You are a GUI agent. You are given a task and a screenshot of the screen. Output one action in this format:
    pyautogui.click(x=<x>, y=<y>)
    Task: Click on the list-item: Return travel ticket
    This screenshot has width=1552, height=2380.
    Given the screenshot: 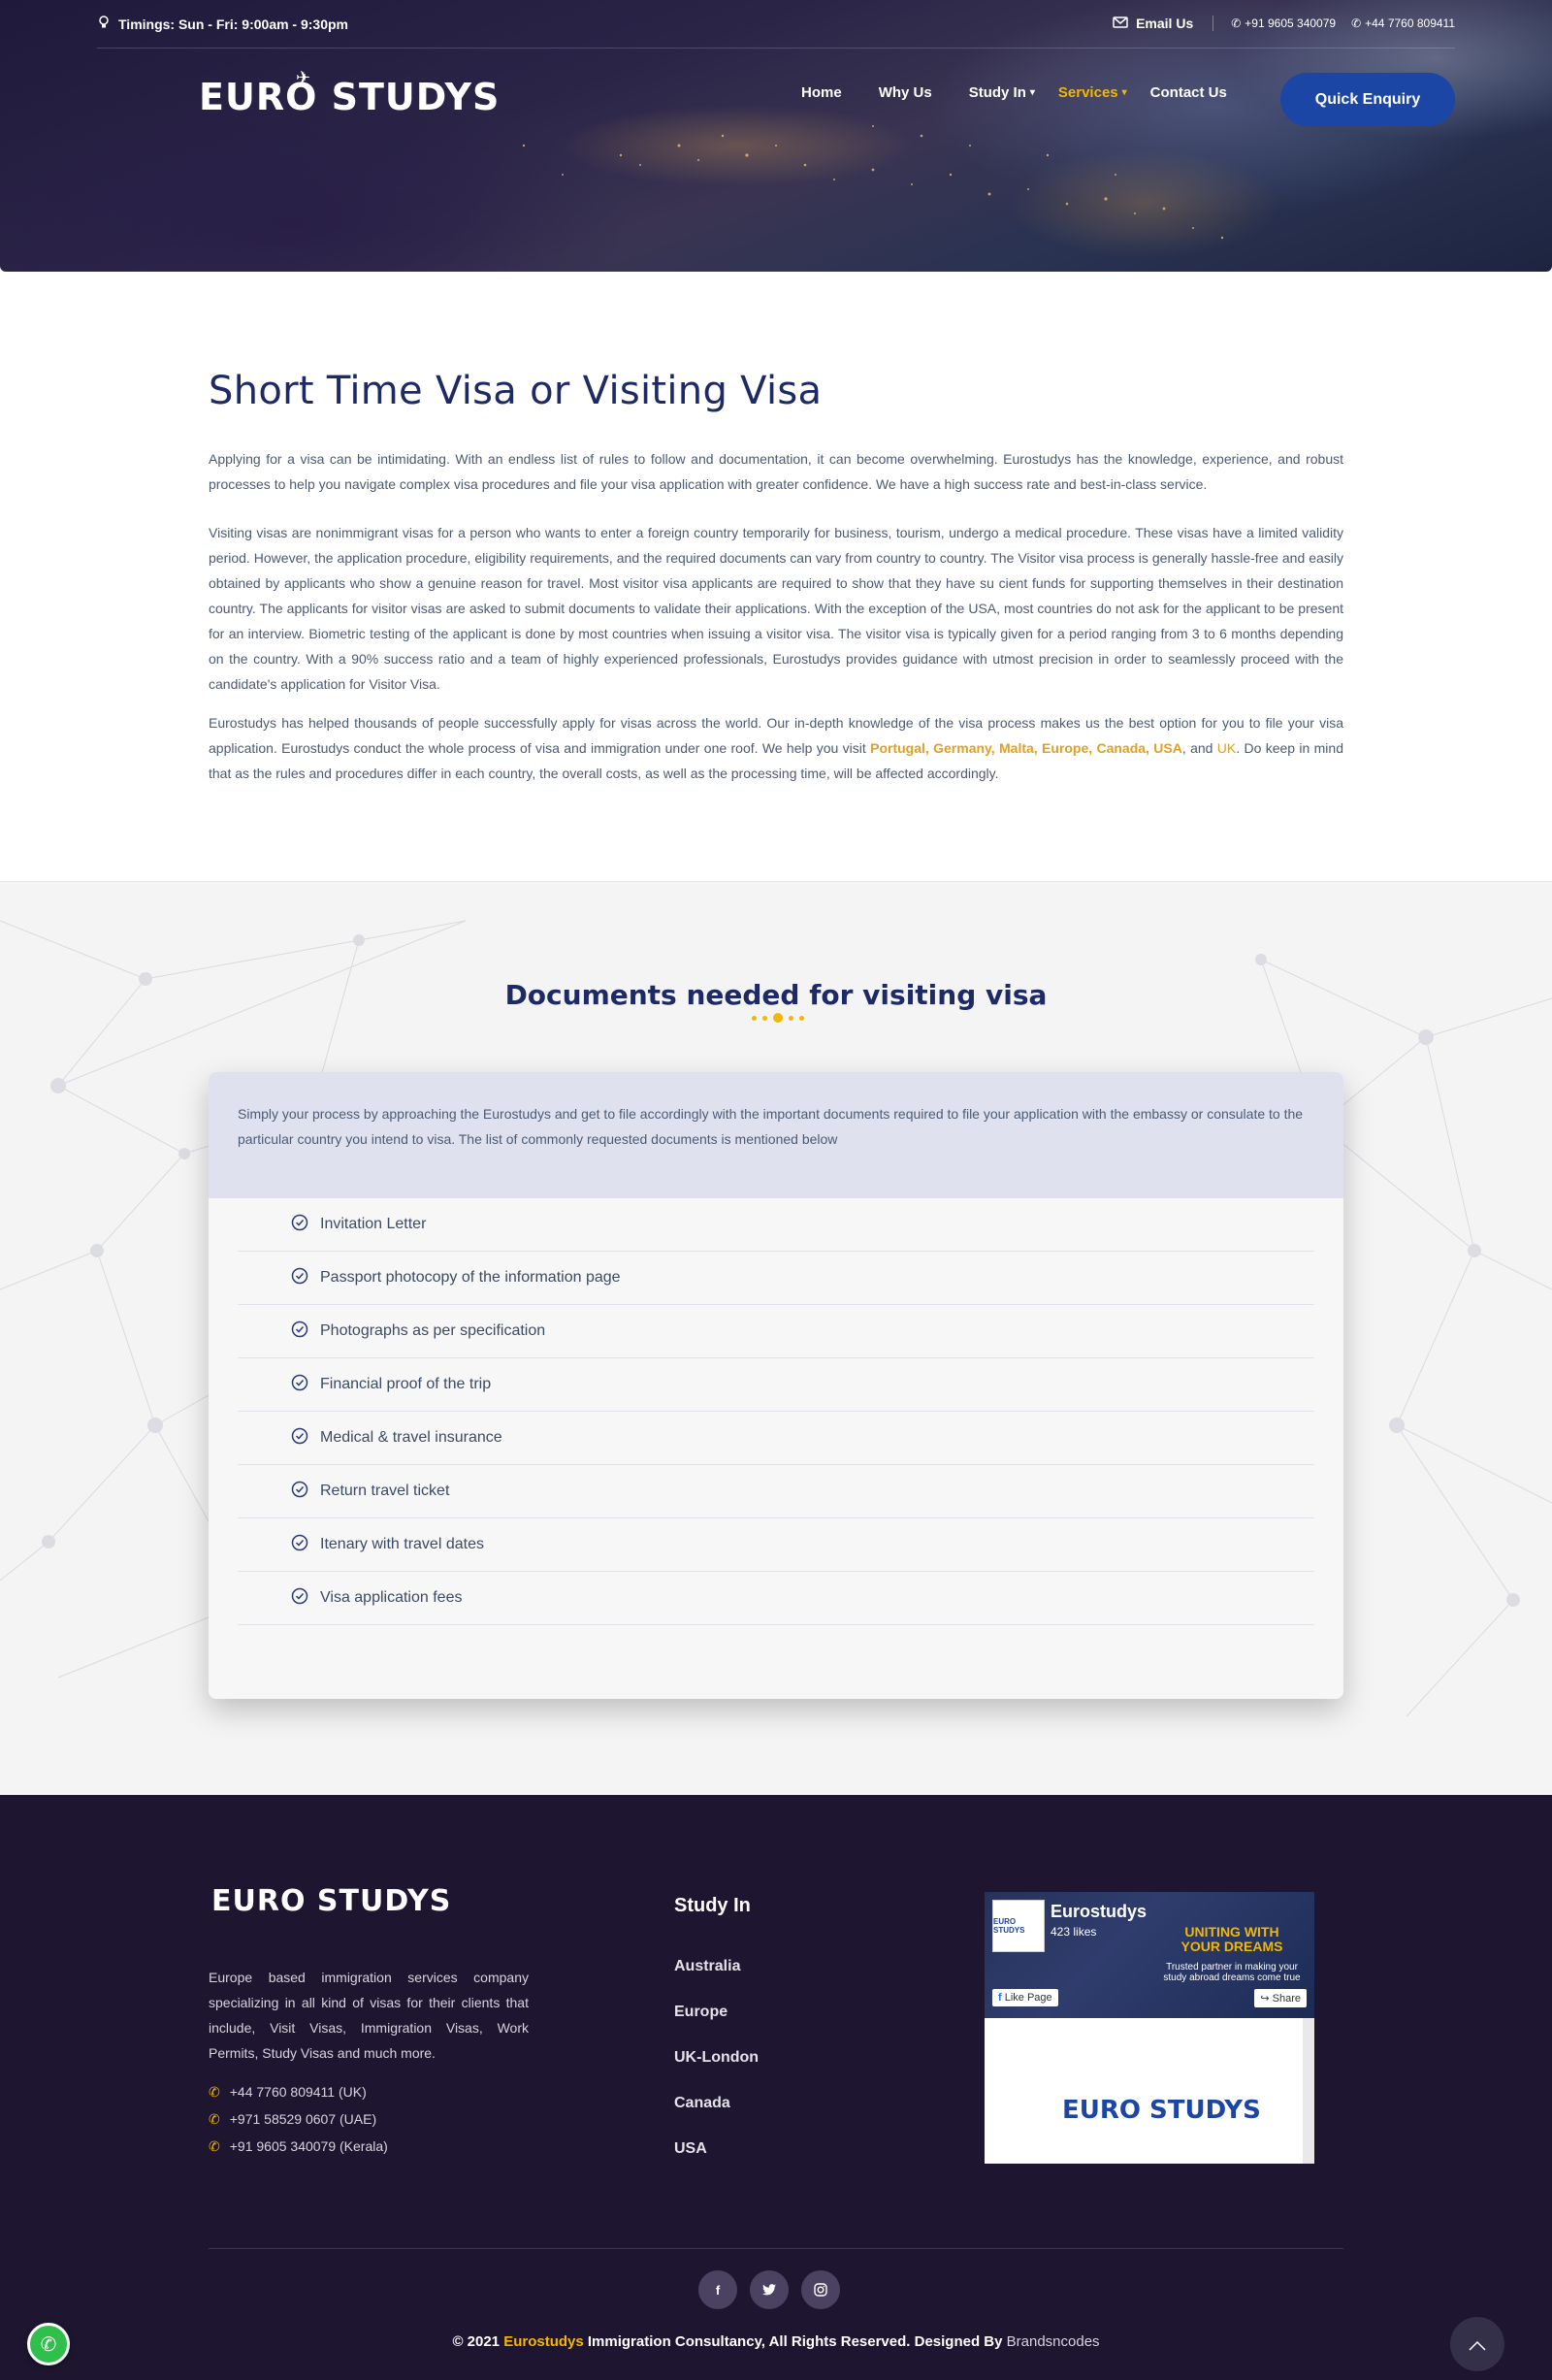 What is the action you would take?
    pyautogui.click(x=776, y=1491)
    